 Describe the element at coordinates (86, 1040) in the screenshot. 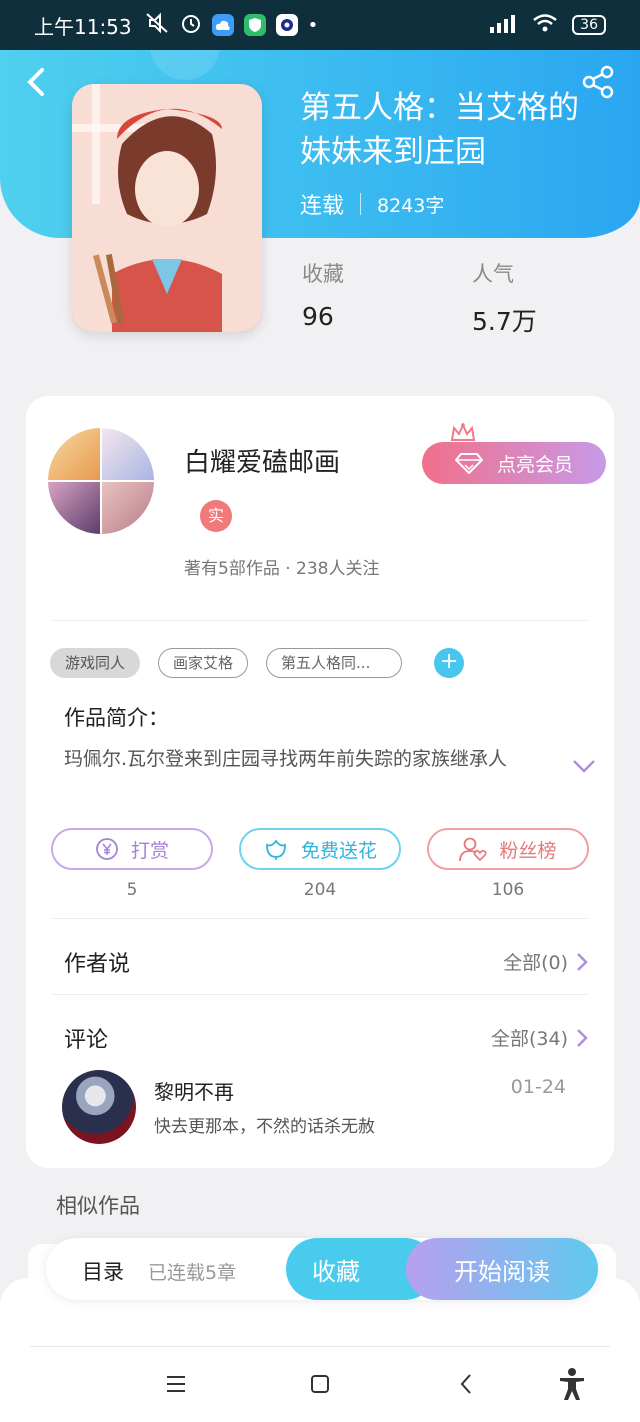

I see `comments-title: 评论` at that location.